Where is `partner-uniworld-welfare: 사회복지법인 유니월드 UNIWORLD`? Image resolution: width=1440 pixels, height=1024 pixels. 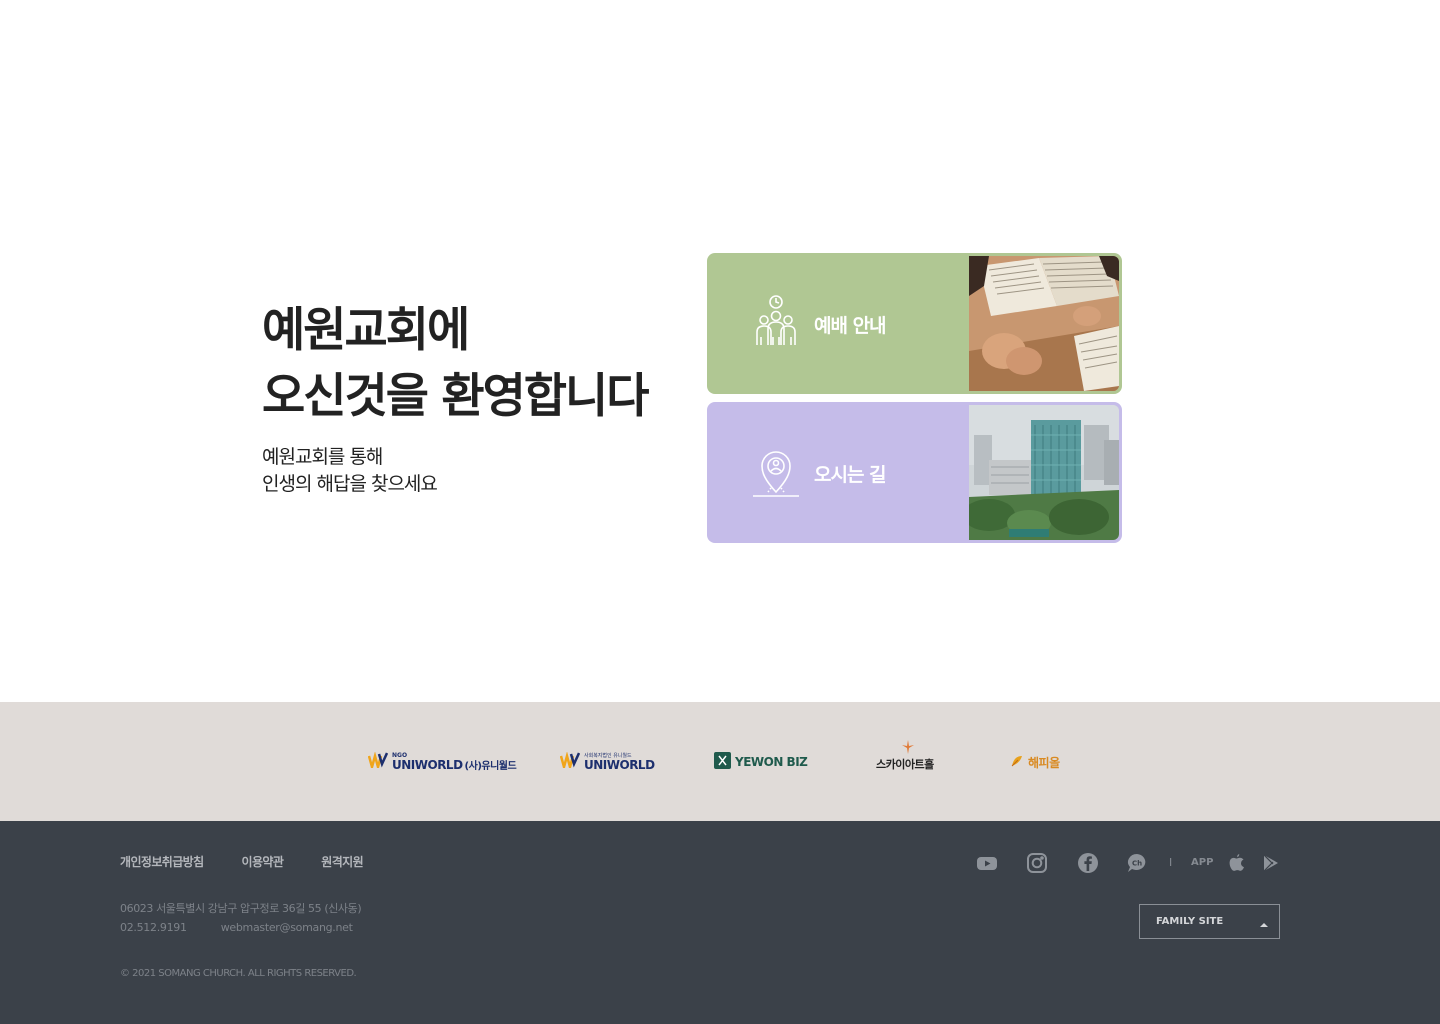 partner-uniworld-welfare: 사회복지법인 유니월드 UNIWORLD is located at coordinates (607, 762).